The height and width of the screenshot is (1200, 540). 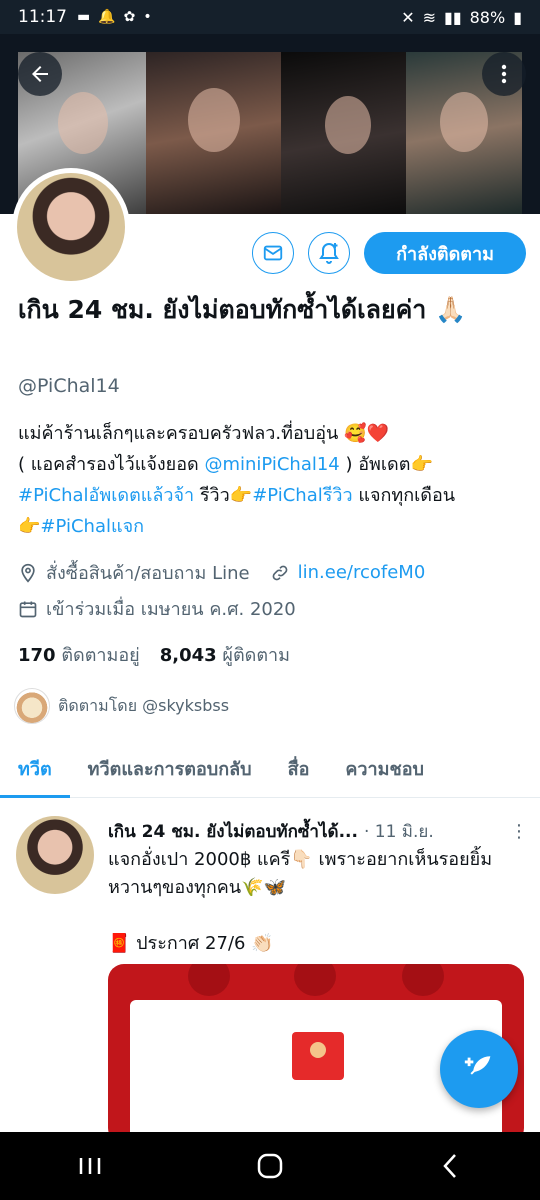 I want to click on followers-count: 8,043, so click(x=188, y=655).